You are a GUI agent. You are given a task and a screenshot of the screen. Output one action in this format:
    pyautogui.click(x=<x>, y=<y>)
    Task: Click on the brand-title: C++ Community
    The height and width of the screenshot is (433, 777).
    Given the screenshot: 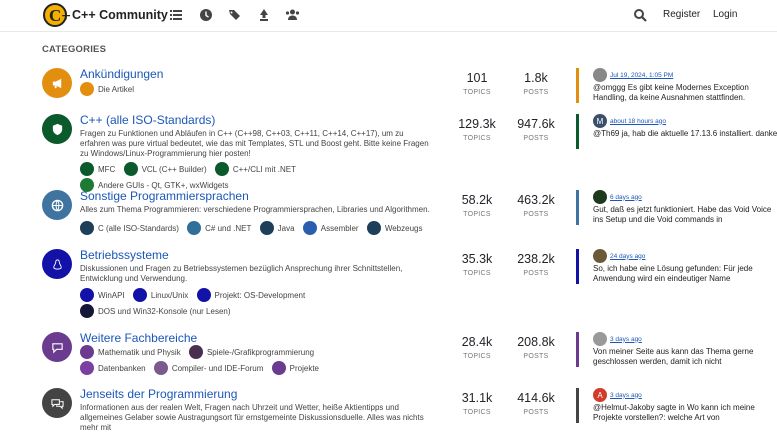 What is the action you would take?
    pyautogui.click(x=120, y=15)
    